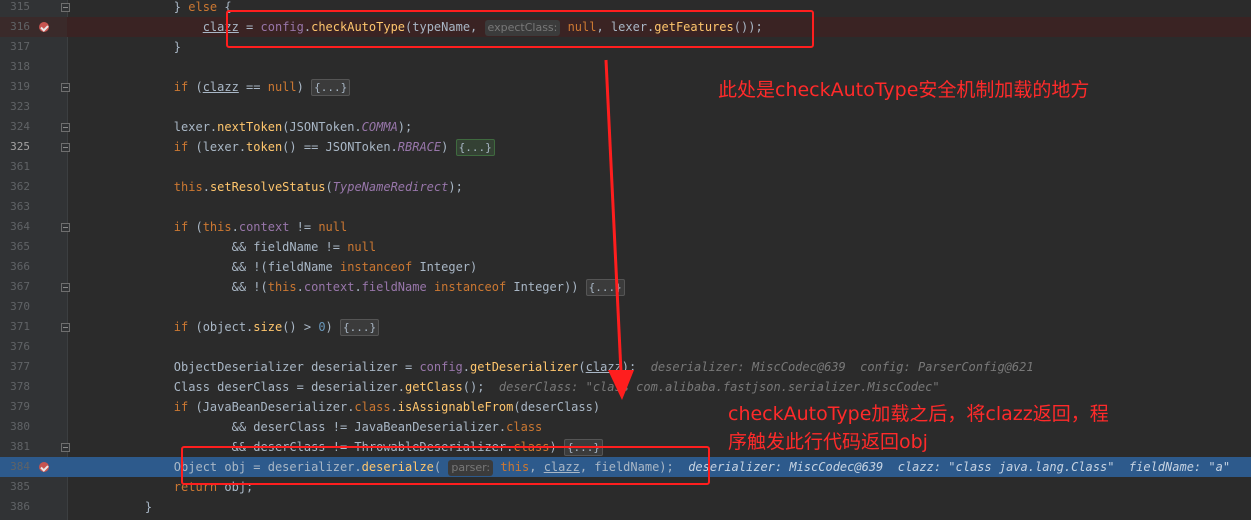 The height and width of the screenshot is (520, 1251). Describe the element at coordinates (904, 90) in the screenshot. I see `annotation-note-1: 此处是checkAutoType安全机制加载的地方` at that location.